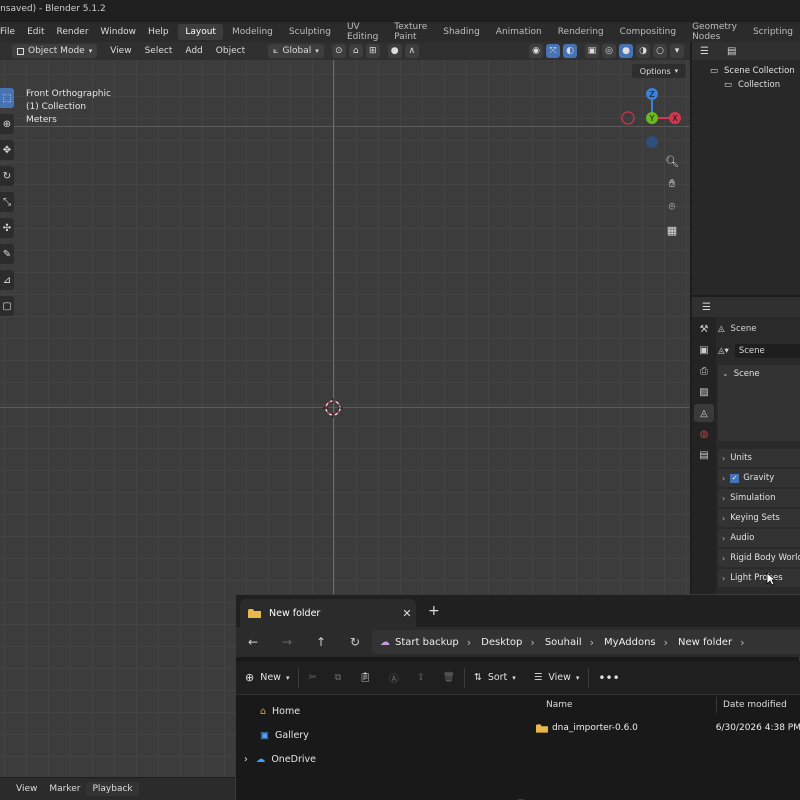 This screenshot has width=800, height=800. I want to click on move-tool-icon: ✥, so click(7, 150).